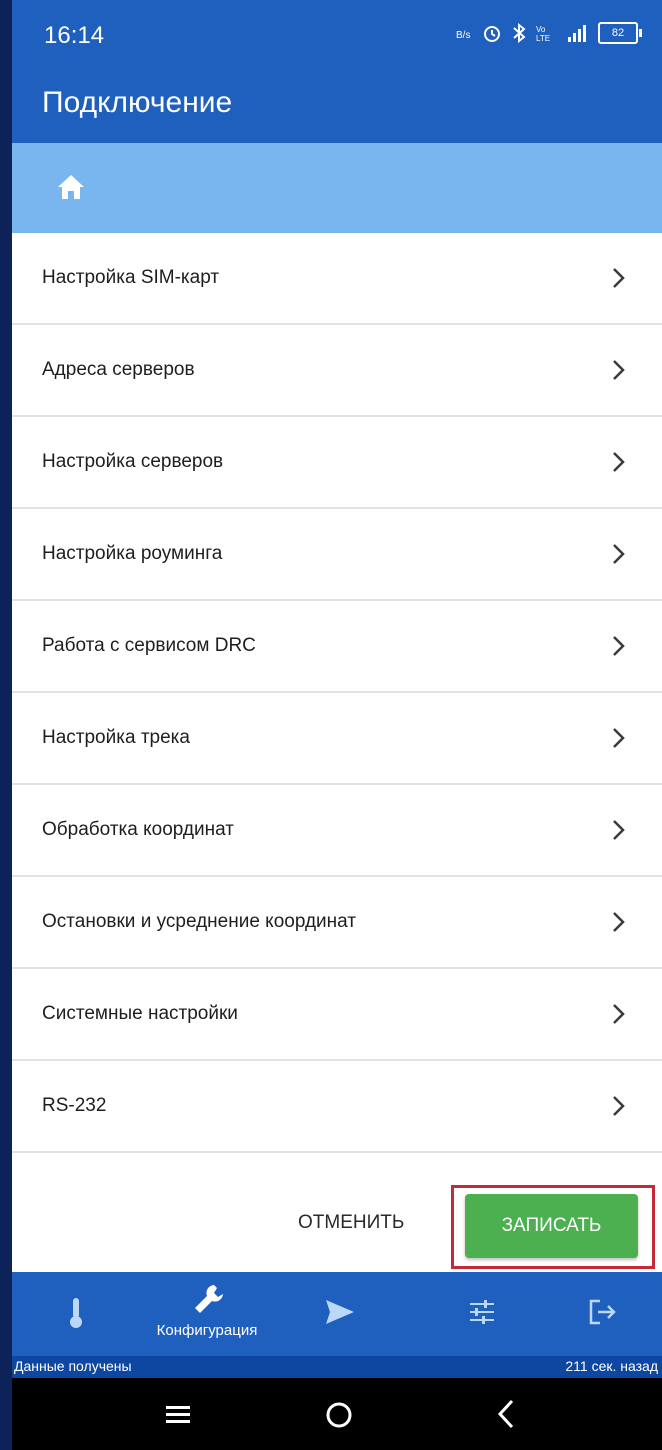 The image size is (662, 1450). What do you see at coordinates (133, 461) in the screenshot?
I see `menu-item-label: Настройка серверов` at bounding box center [133, 461].